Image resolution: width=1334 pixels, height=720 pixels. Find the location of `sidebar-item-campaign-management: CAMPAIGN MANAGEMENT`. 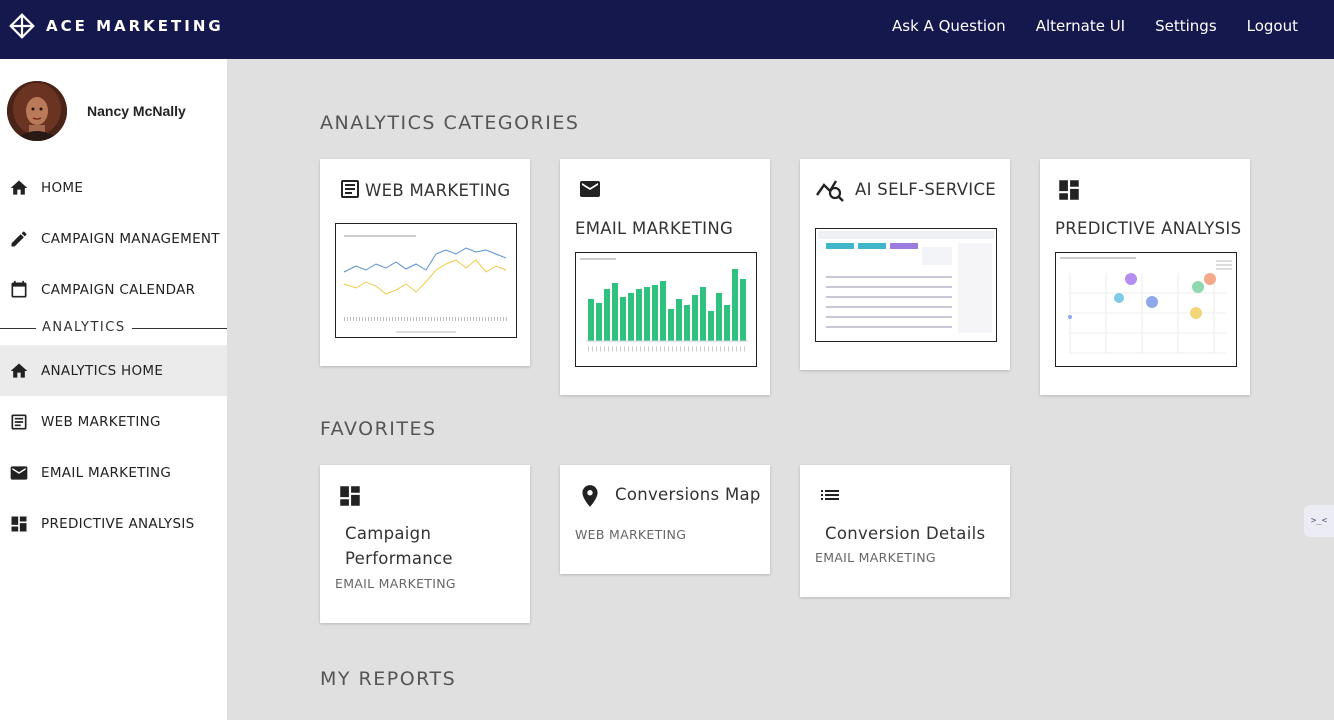

sidebar-item-campaign-management: CAMPAIGN MANAGEMENT is located at coordinates (113, 238).